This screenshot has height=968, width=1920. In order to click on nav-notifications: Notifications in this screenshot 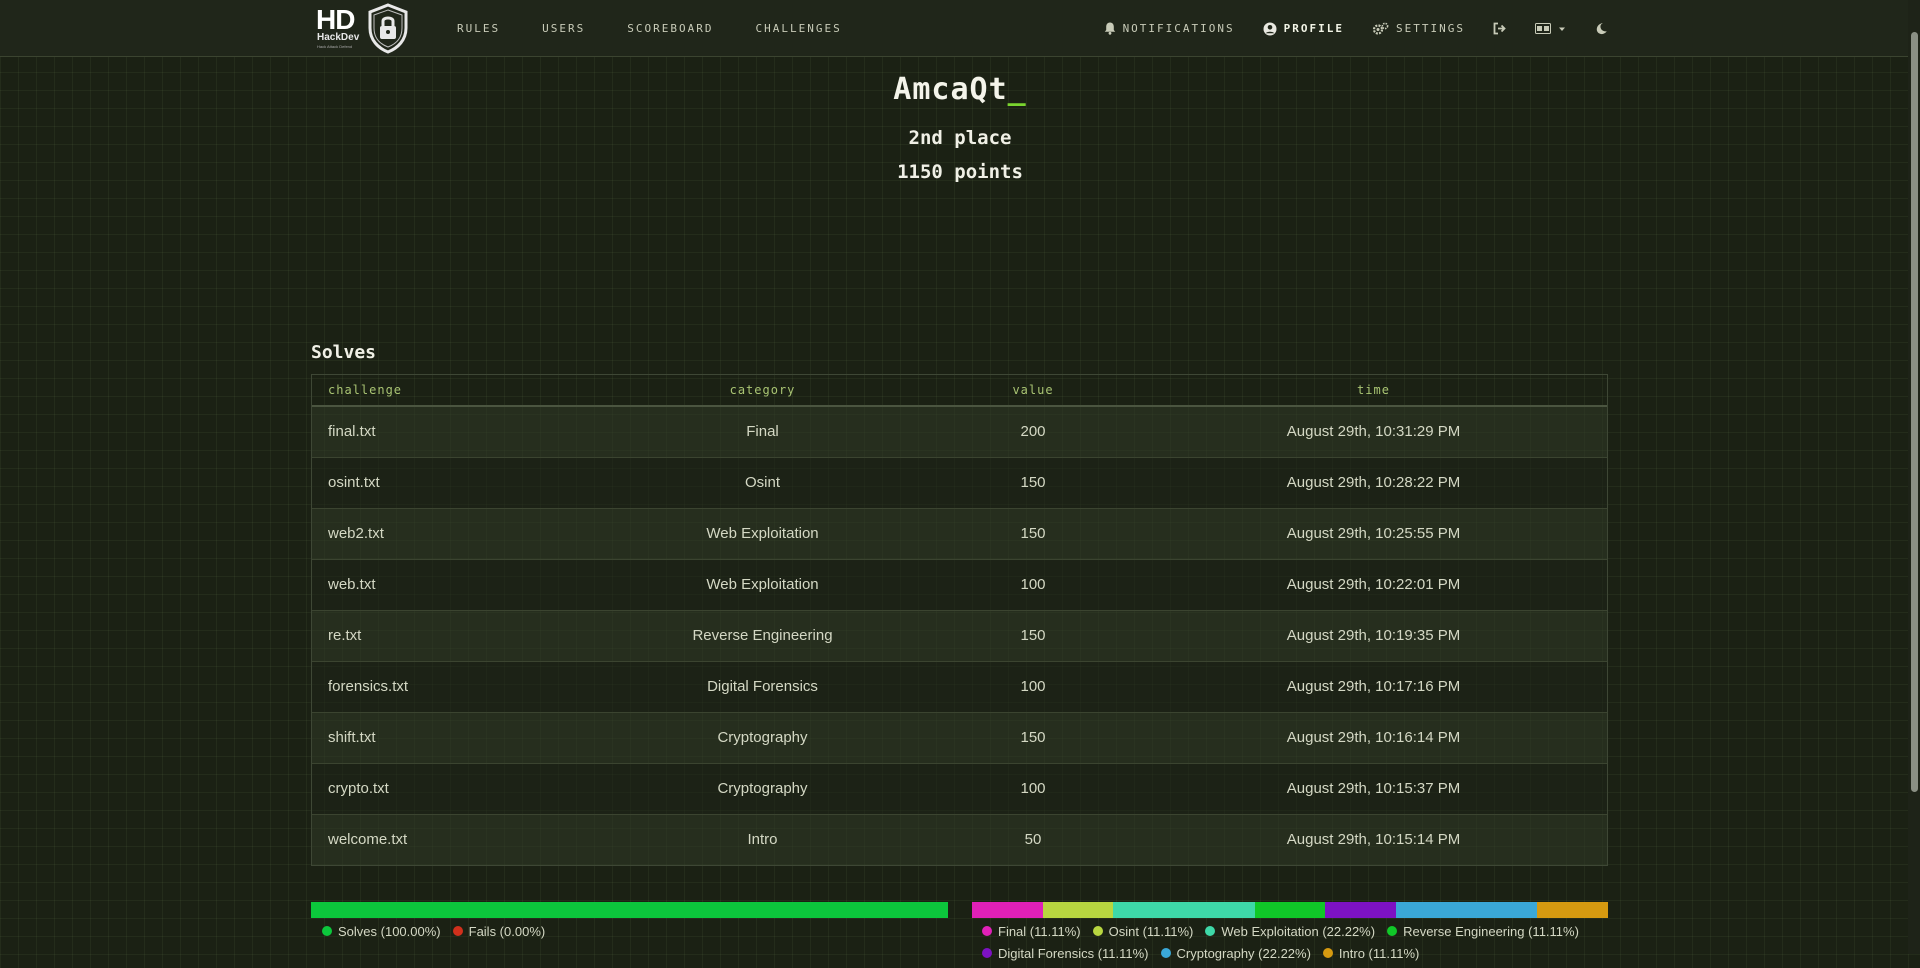, I will do `click(1169, 28)`.